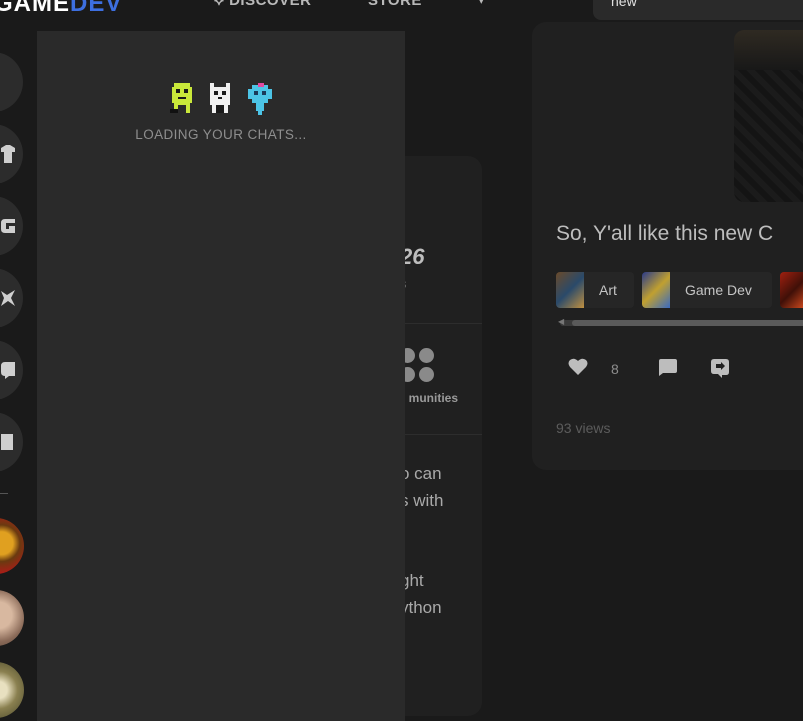 The height and width of the screenshot is (721, 803). I want to click on like-button, so click(578, 369).